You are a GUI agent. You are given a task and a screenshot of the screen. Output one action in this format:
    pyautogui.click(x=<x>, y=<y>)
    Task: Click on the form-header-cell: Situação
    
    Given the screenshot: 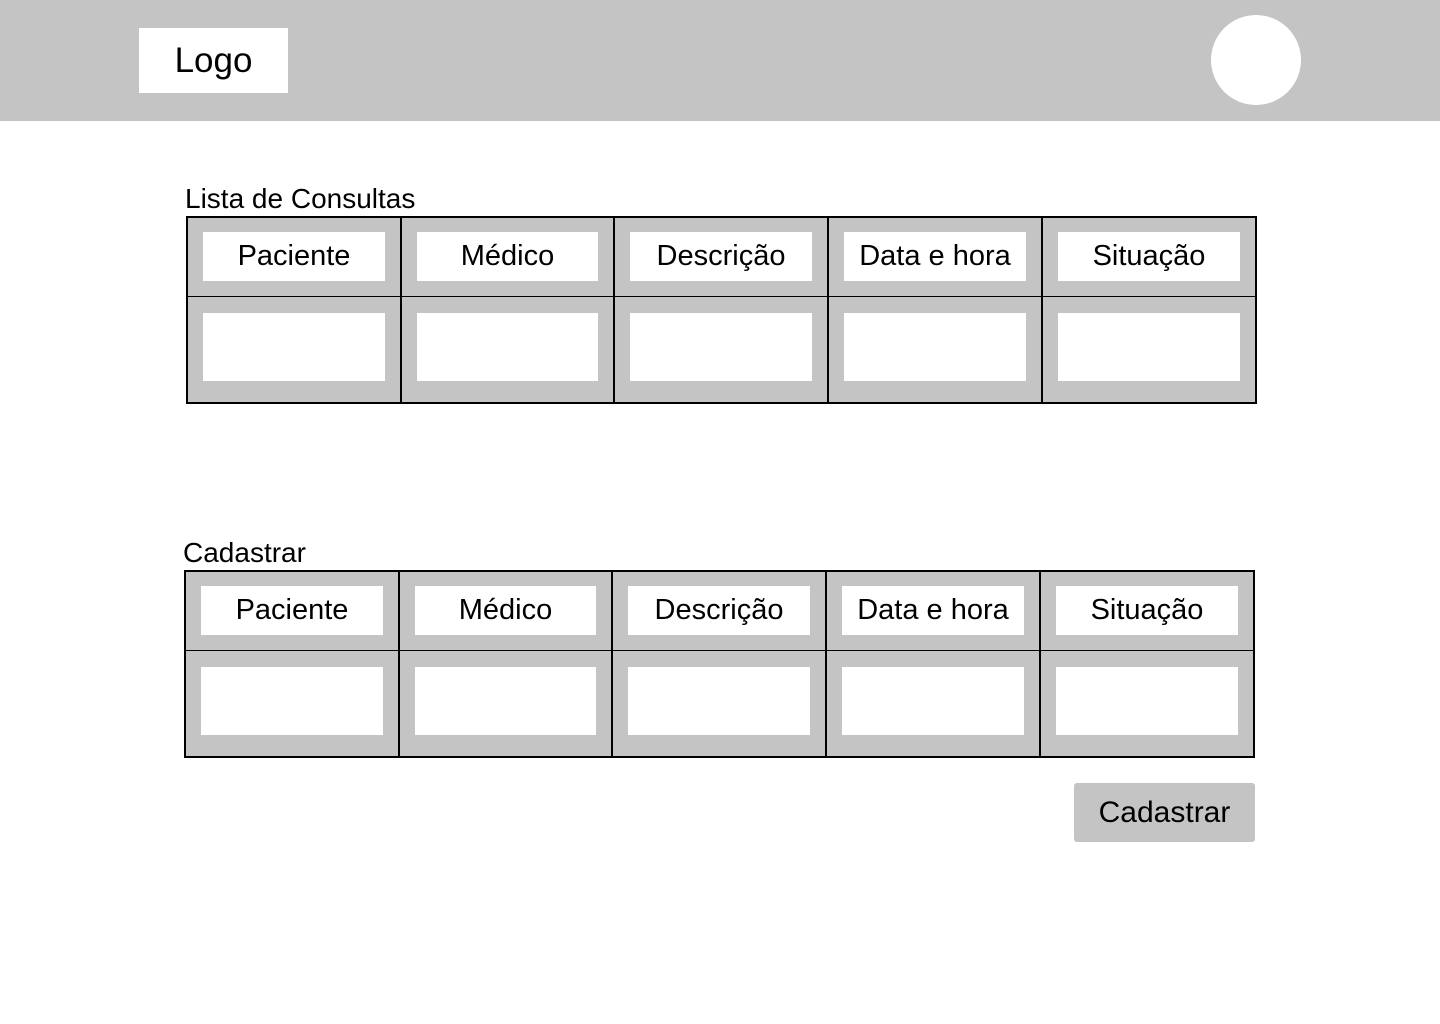 What is the action you would take?
    pyautogui.click(x=1147, y=611)
    